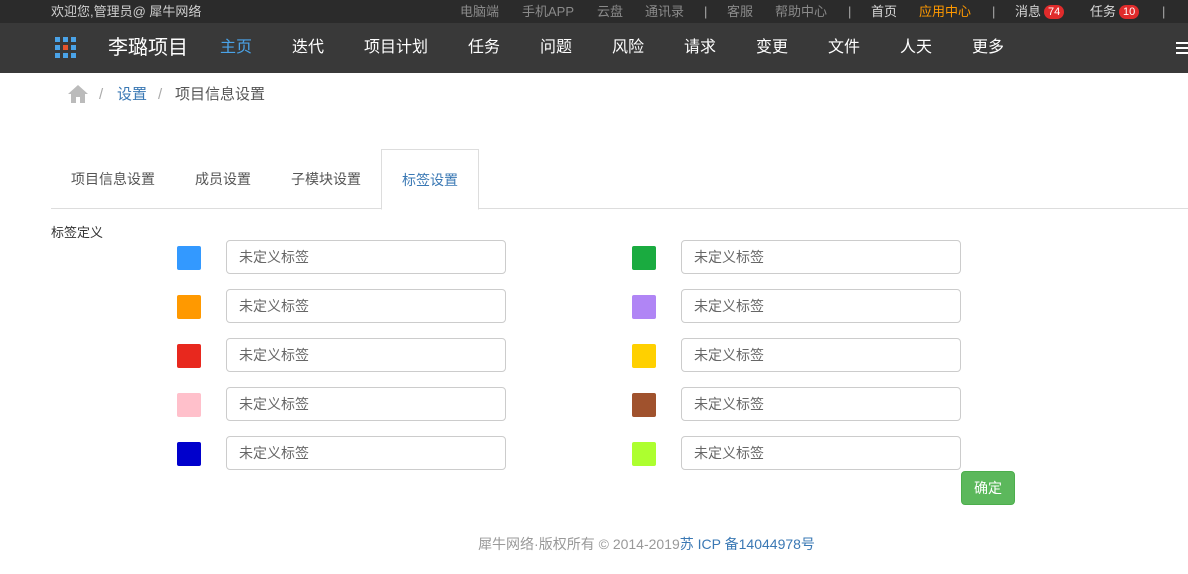  What do you see at coordinates (801, 11) in the screenshot?
I see `link-help-center: 帮助中心` at bounding box center [801, 11].